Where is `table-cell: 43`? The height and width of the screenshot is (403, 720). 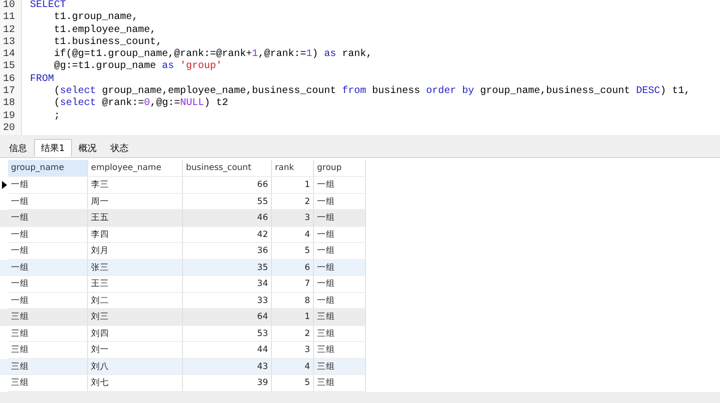 table-cell: 43 is located at coordinates (227, 366).